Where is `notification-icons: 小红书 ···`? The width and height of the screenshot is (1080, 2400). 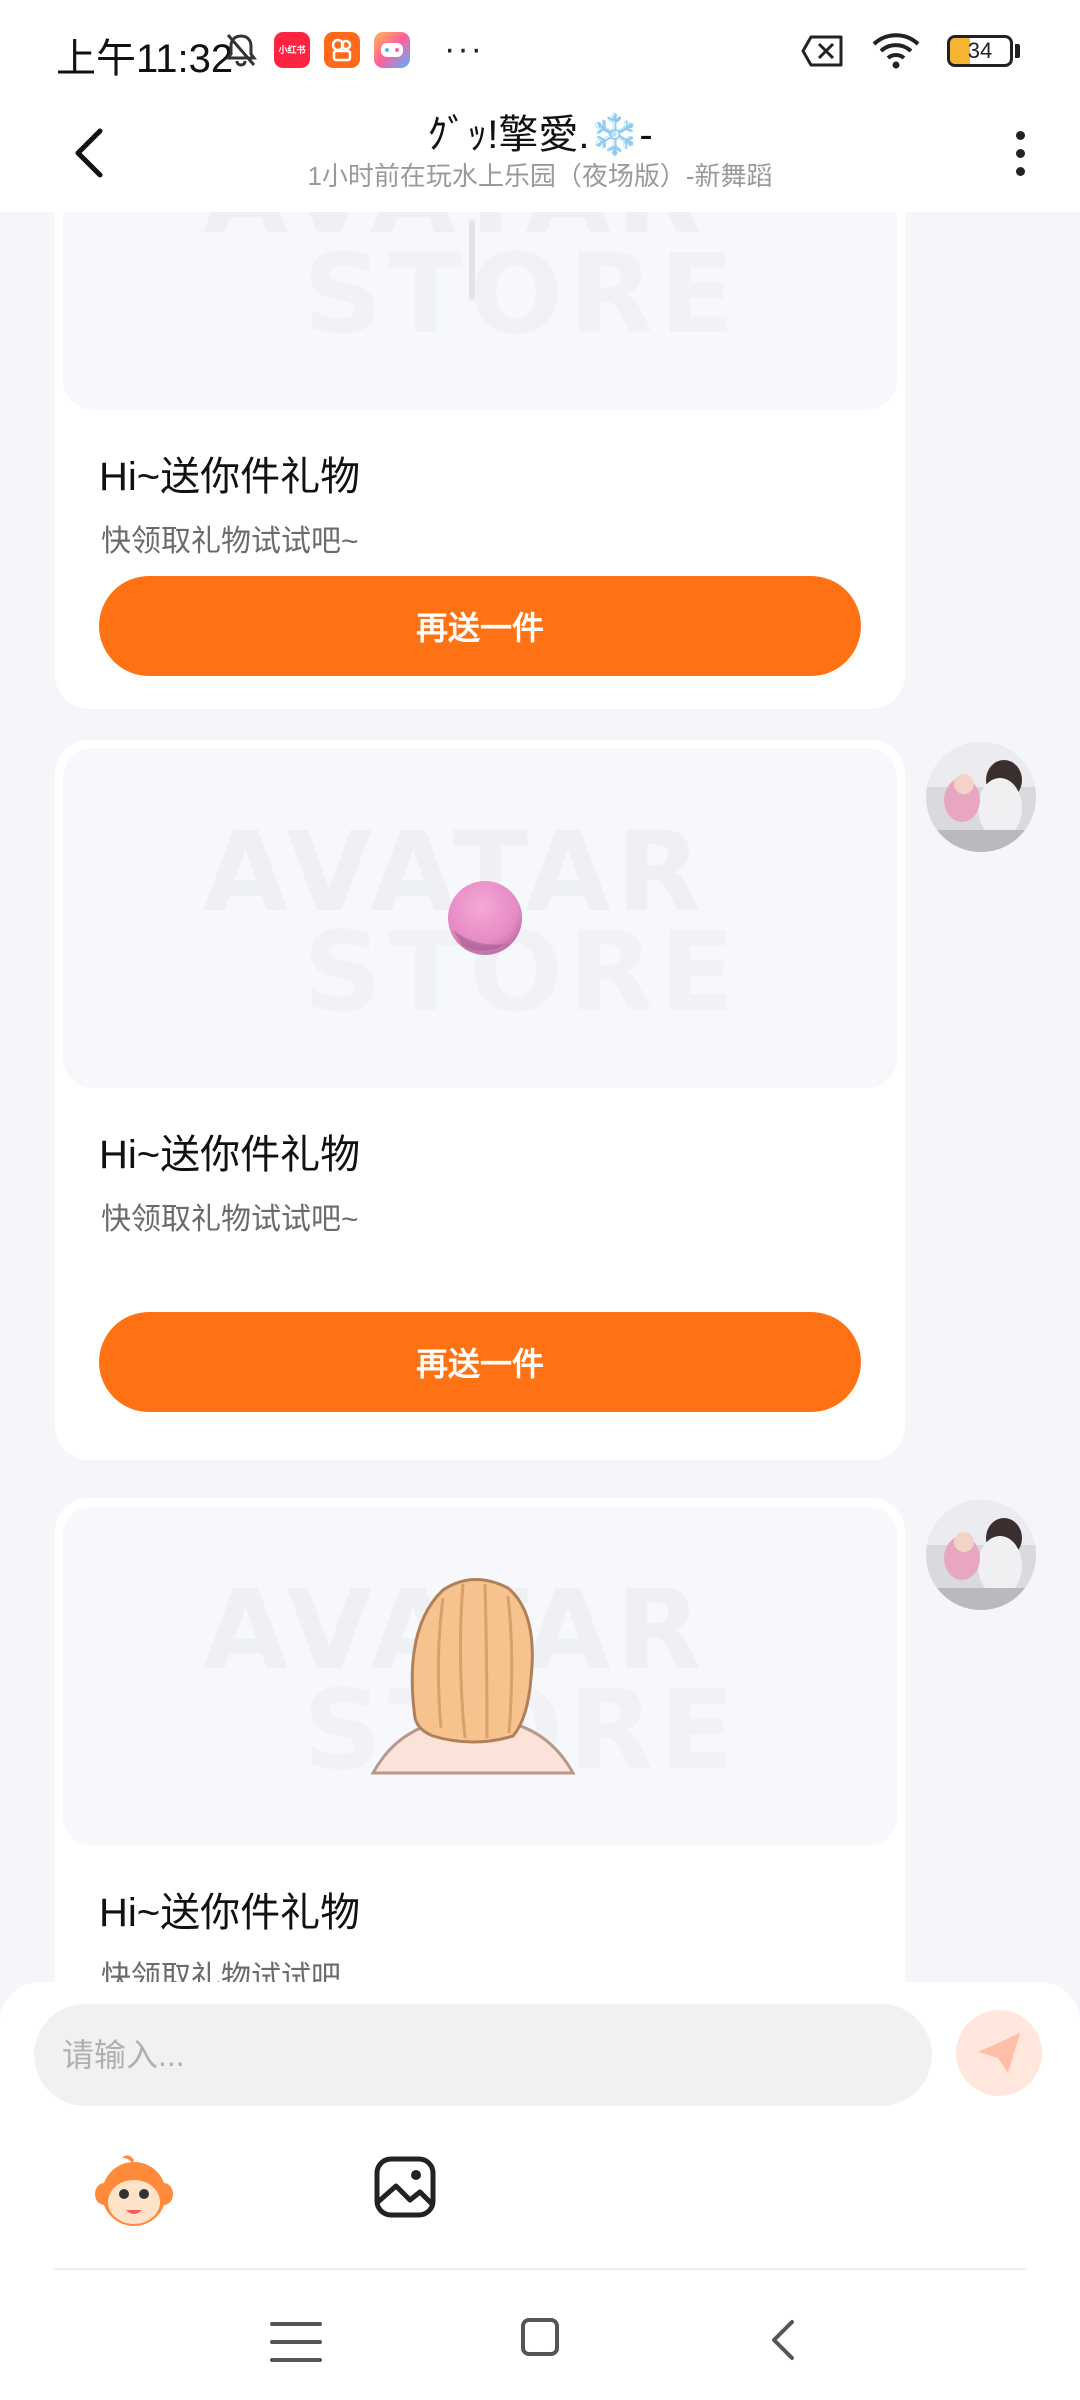 notification-icons: 小红书 ··· is located at coordinates (353, 49).